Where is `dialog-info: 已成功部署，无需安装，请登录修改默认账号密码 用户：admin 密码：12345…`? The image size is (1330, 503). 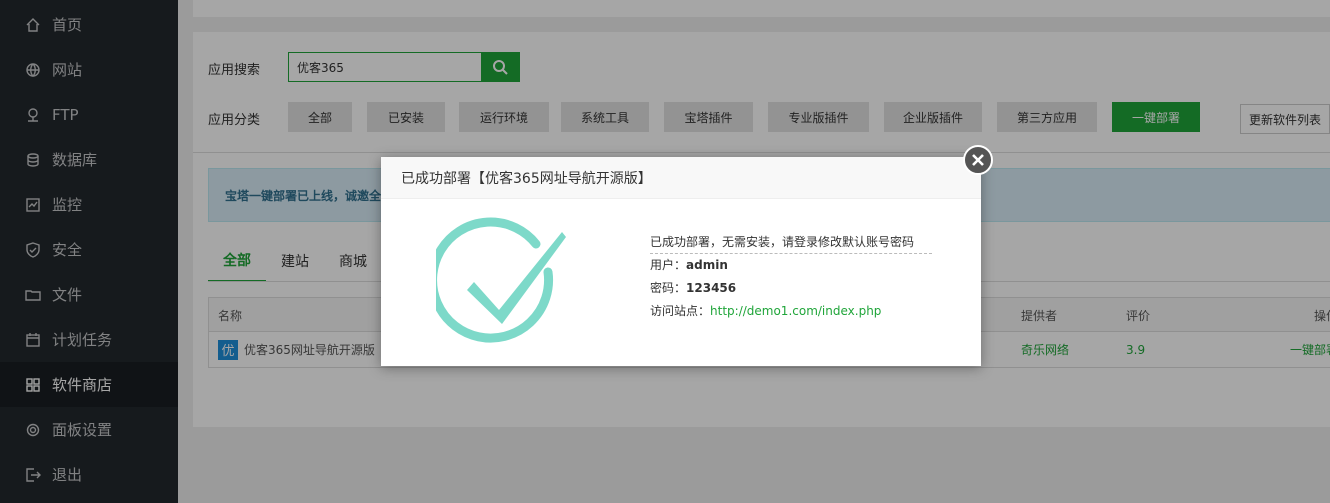
dialog-info: 已成功部署，无需安装，请登录修改默认账号密码 用户：admin 密码：12345… is located at coordinates (791, 276).